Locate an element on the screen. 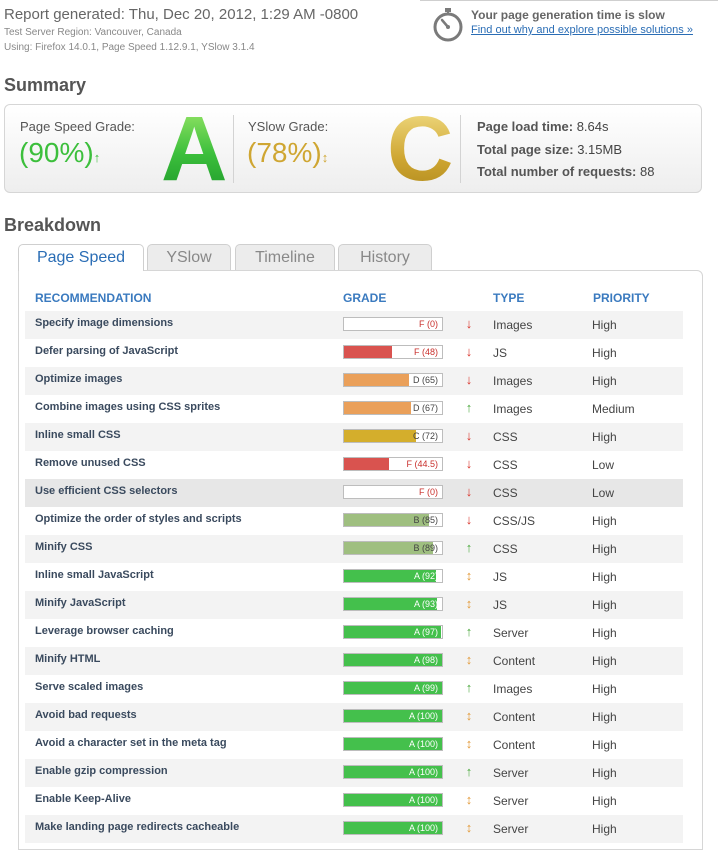  recommendation-name: Minify HTML is located at coordinates (67, 659).